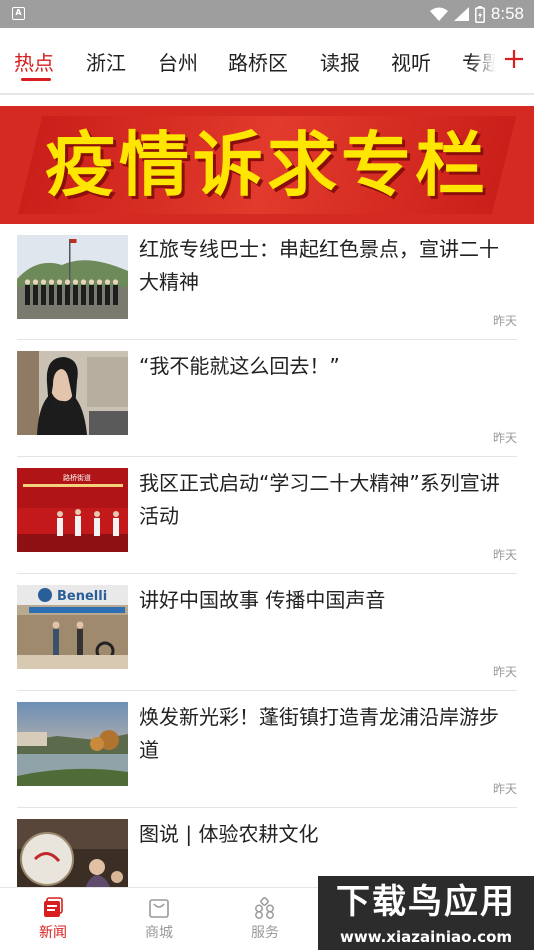 This screenshot has width=534, height=950. Describe the element at coordinates (267, 94) in the screenshot. I see `tabs-divider` at that location.